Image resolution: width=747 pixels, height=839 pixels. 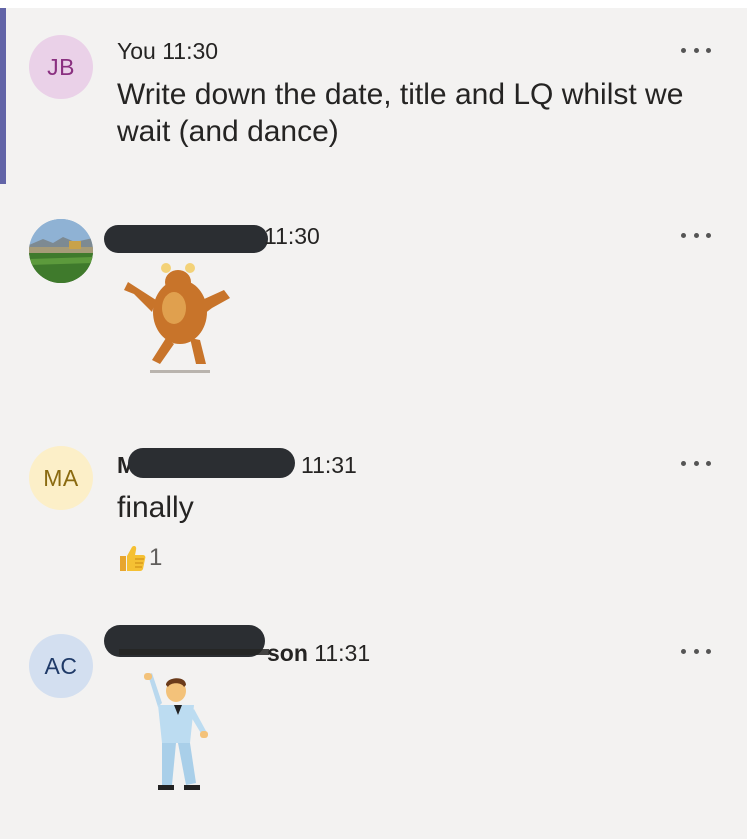 I want to click on landscape-photo-icon, so click(x=61, y=251).